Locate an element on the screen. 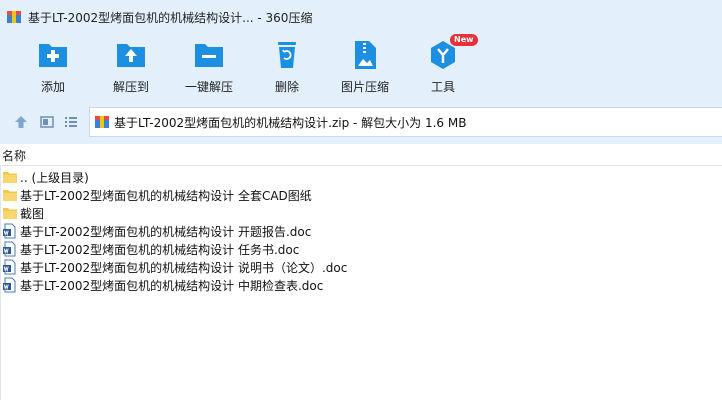 This screenshot has width=722, height=400. list-item: 基于LT-2002型烤面包机的机械结构设计 全套CAD图纸 is located at coordinates (361, 195).